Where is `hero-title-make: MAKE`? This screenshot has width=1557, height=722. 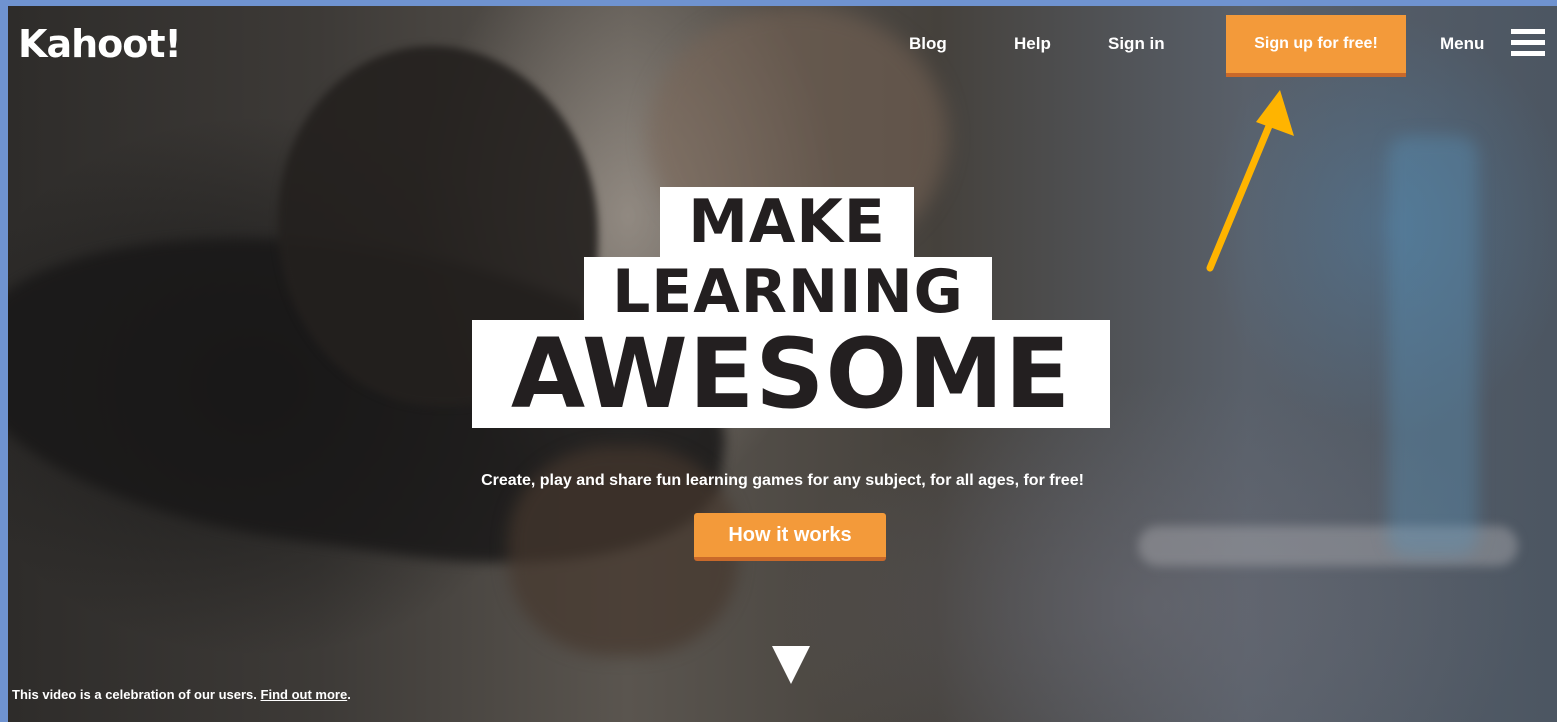 hero-title-make: MAKE is located at coordinates (787, 222).